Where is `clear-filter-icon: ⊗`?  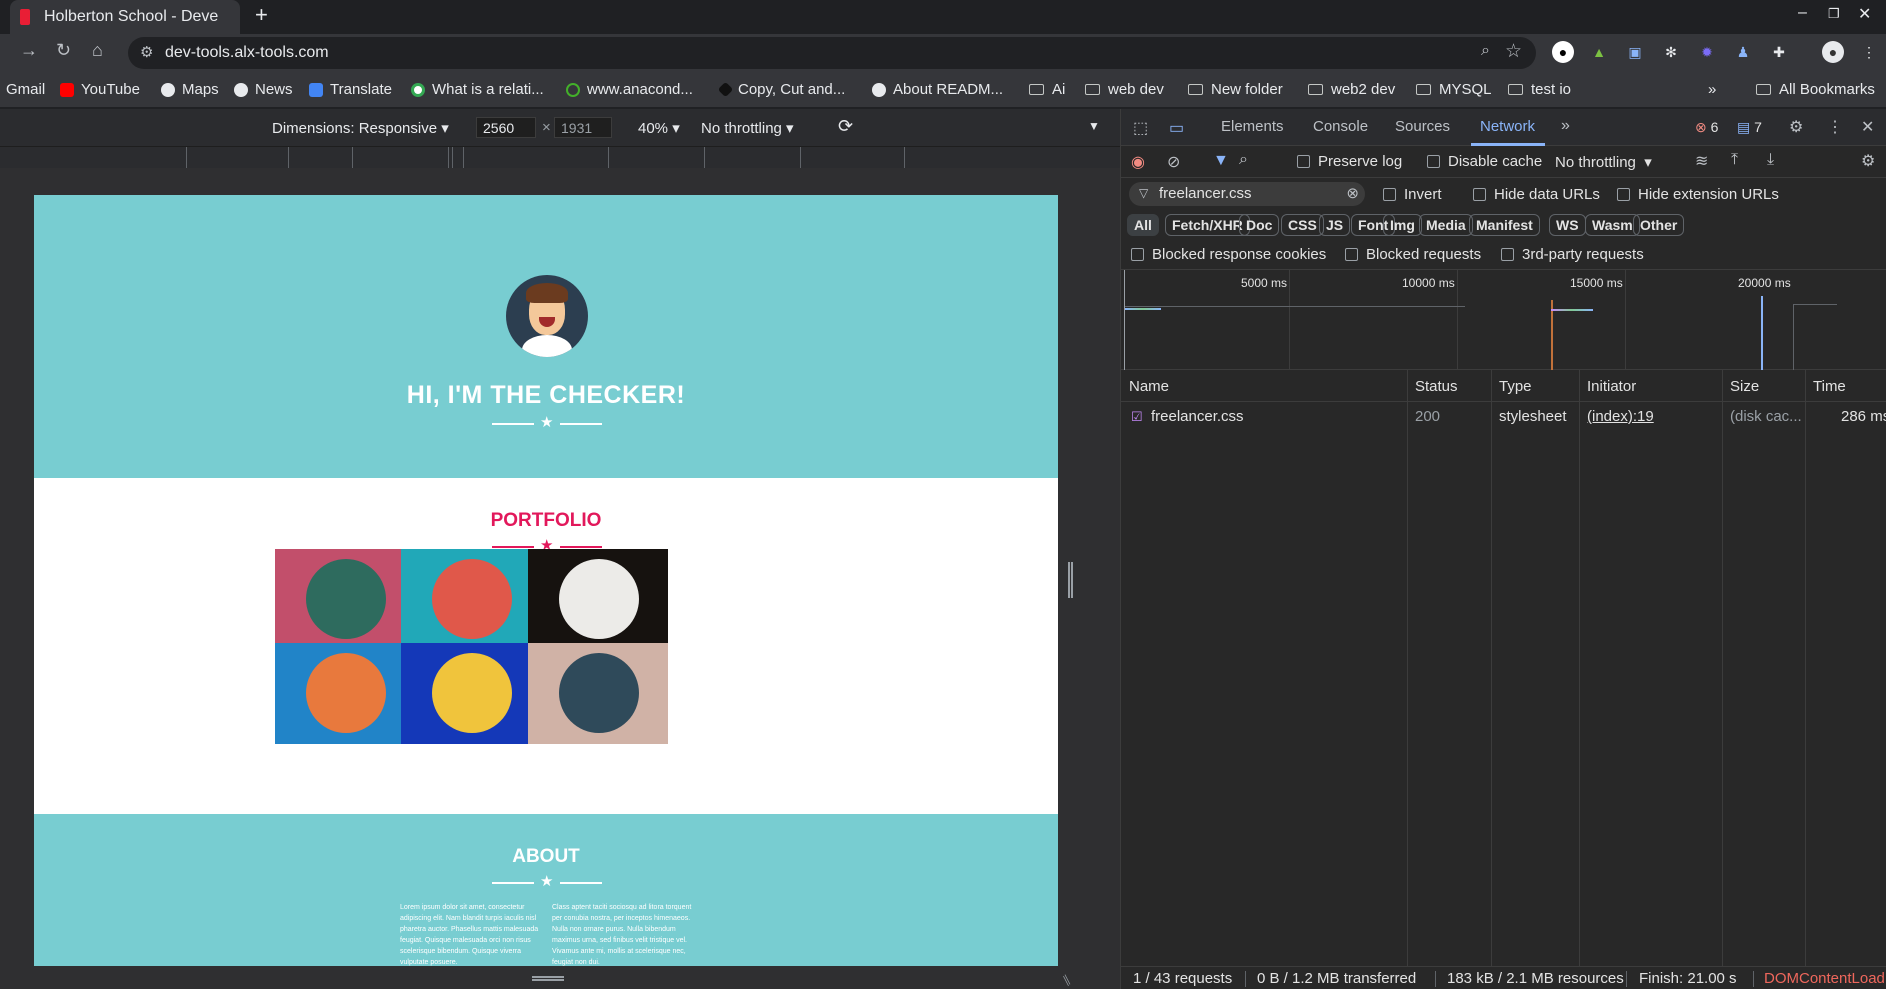
clear-filter-icon: ⊗ is located at coordinates (1352, 193).